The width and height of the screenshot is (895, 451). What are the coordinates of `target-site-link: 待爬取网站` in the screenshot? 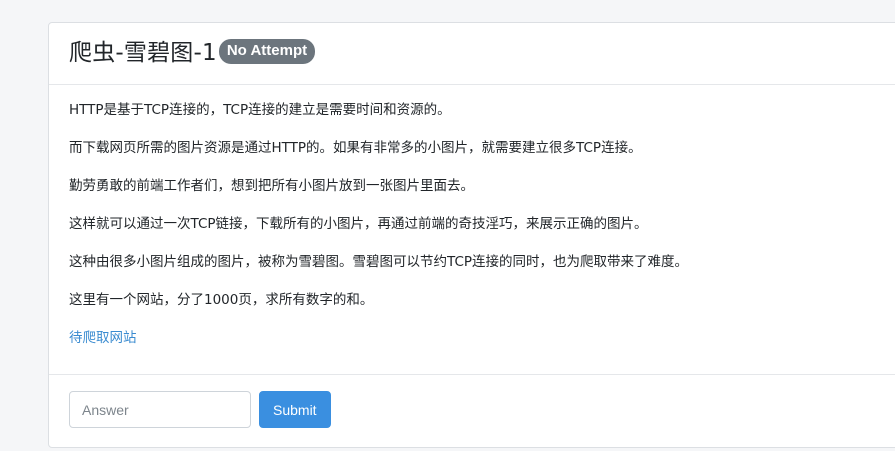 It's located at (103, 338).